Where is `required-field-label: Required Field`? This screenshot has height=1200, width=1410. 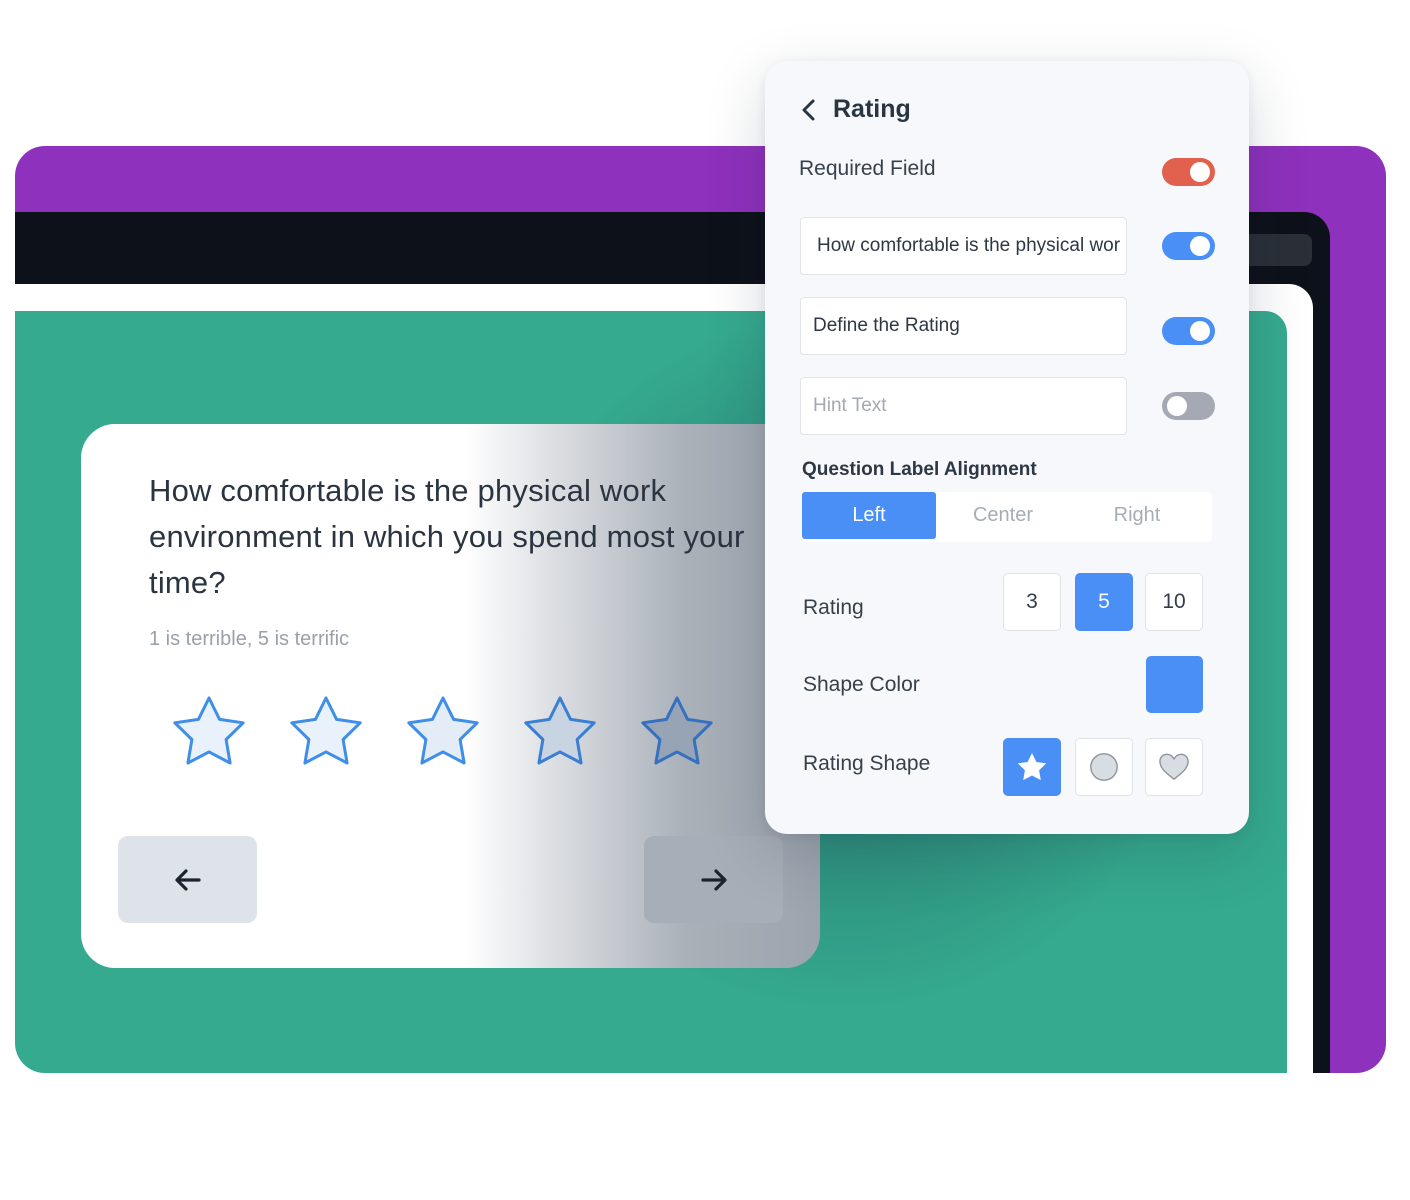
required-field-label: Required Field is located at coordinates (867, 168).